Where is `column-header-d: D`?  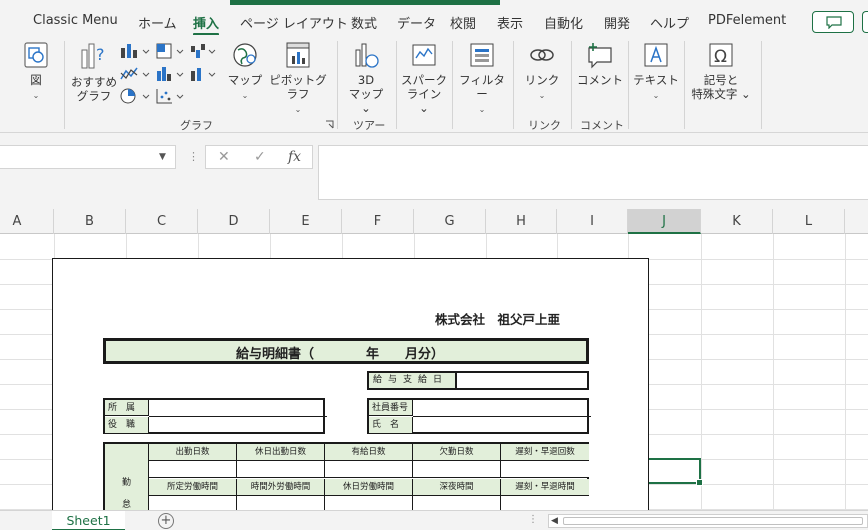
column-header-d: D is located at coordinates (234, 221).